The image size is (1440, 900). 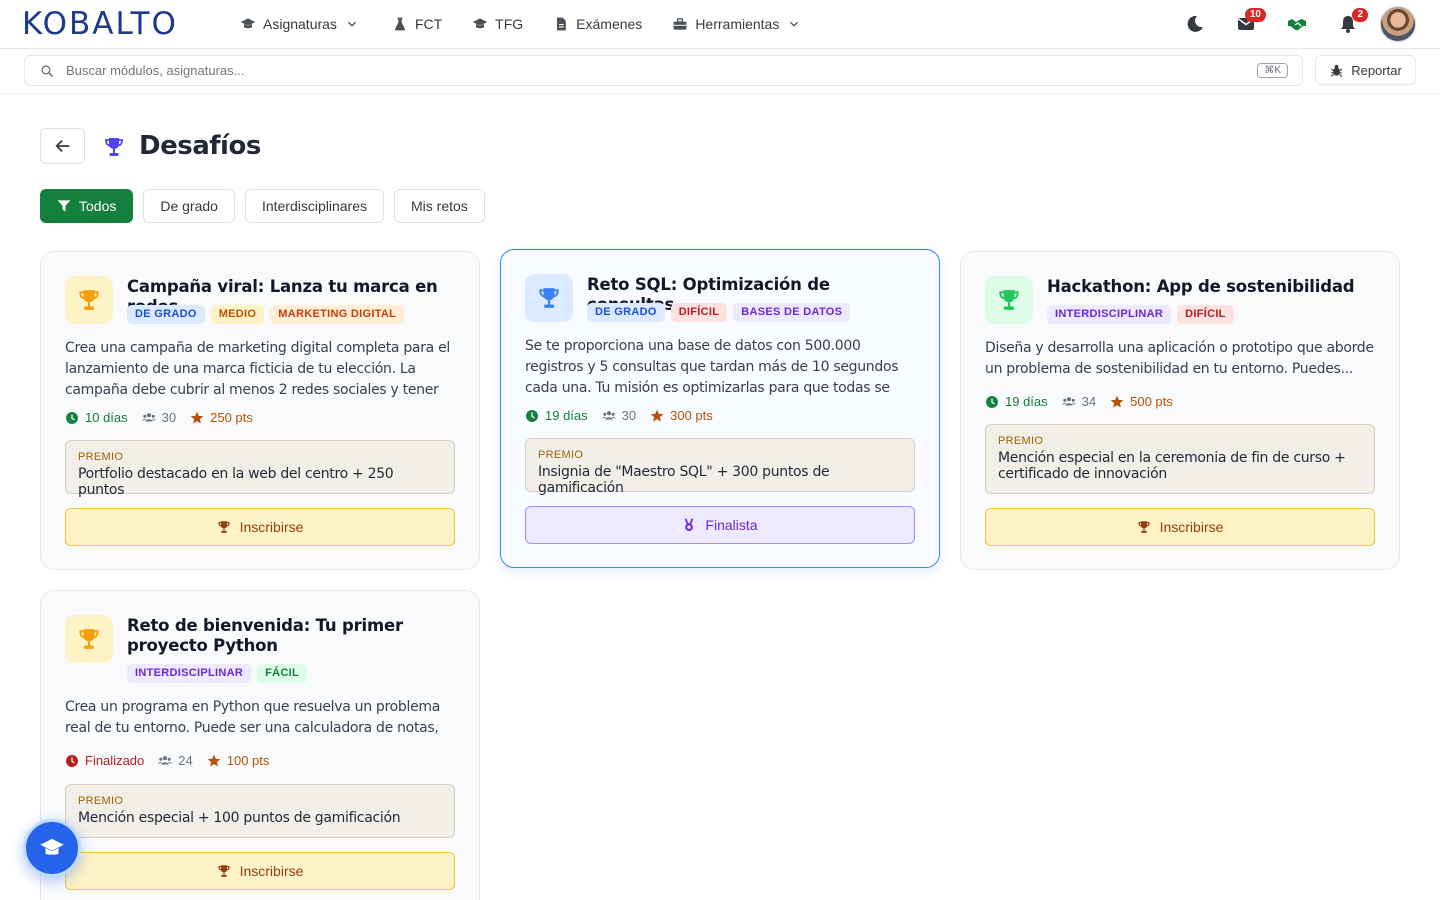 What do you see at coordinates (217, 673) in the screenshot?
I see `challenge-tags: INTERDISCIPLINAR FÁCIL` at bounding box center [217, 673].